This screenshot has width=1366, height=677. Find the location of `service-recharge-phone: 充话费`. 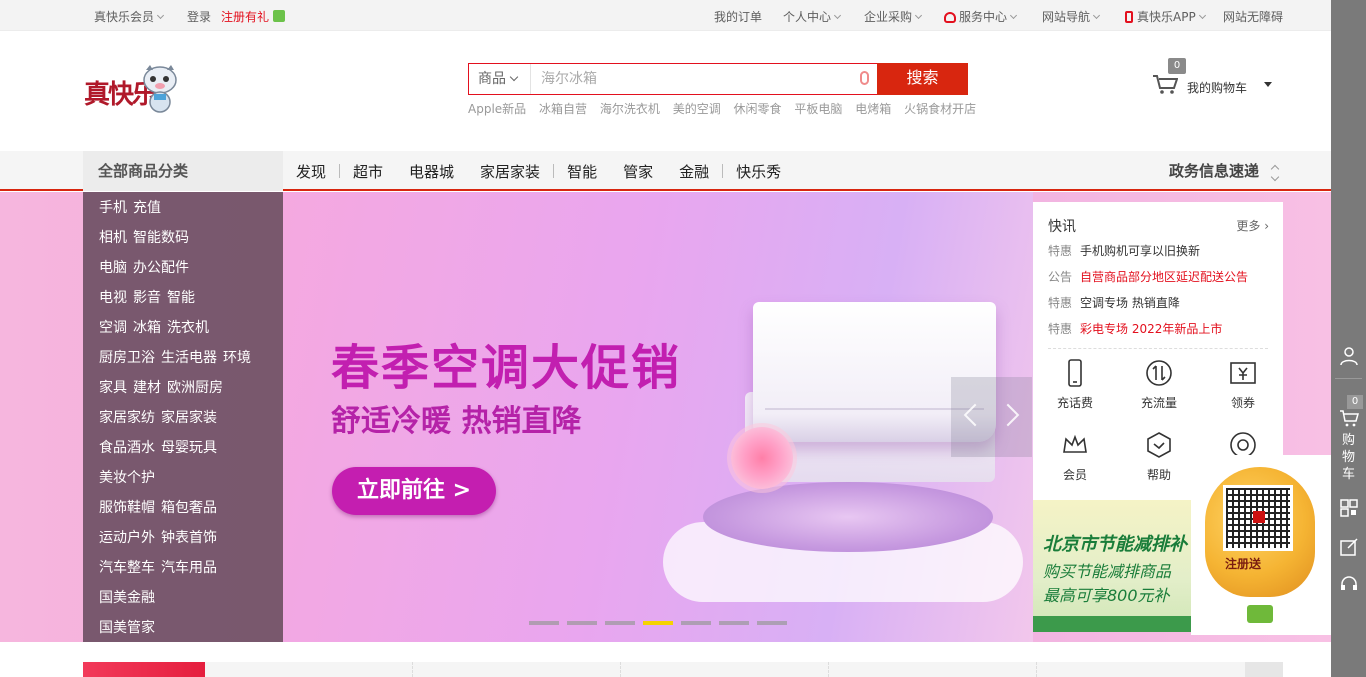

service-recharge-phone: 充话费 is located at coordinates (1075, 393).